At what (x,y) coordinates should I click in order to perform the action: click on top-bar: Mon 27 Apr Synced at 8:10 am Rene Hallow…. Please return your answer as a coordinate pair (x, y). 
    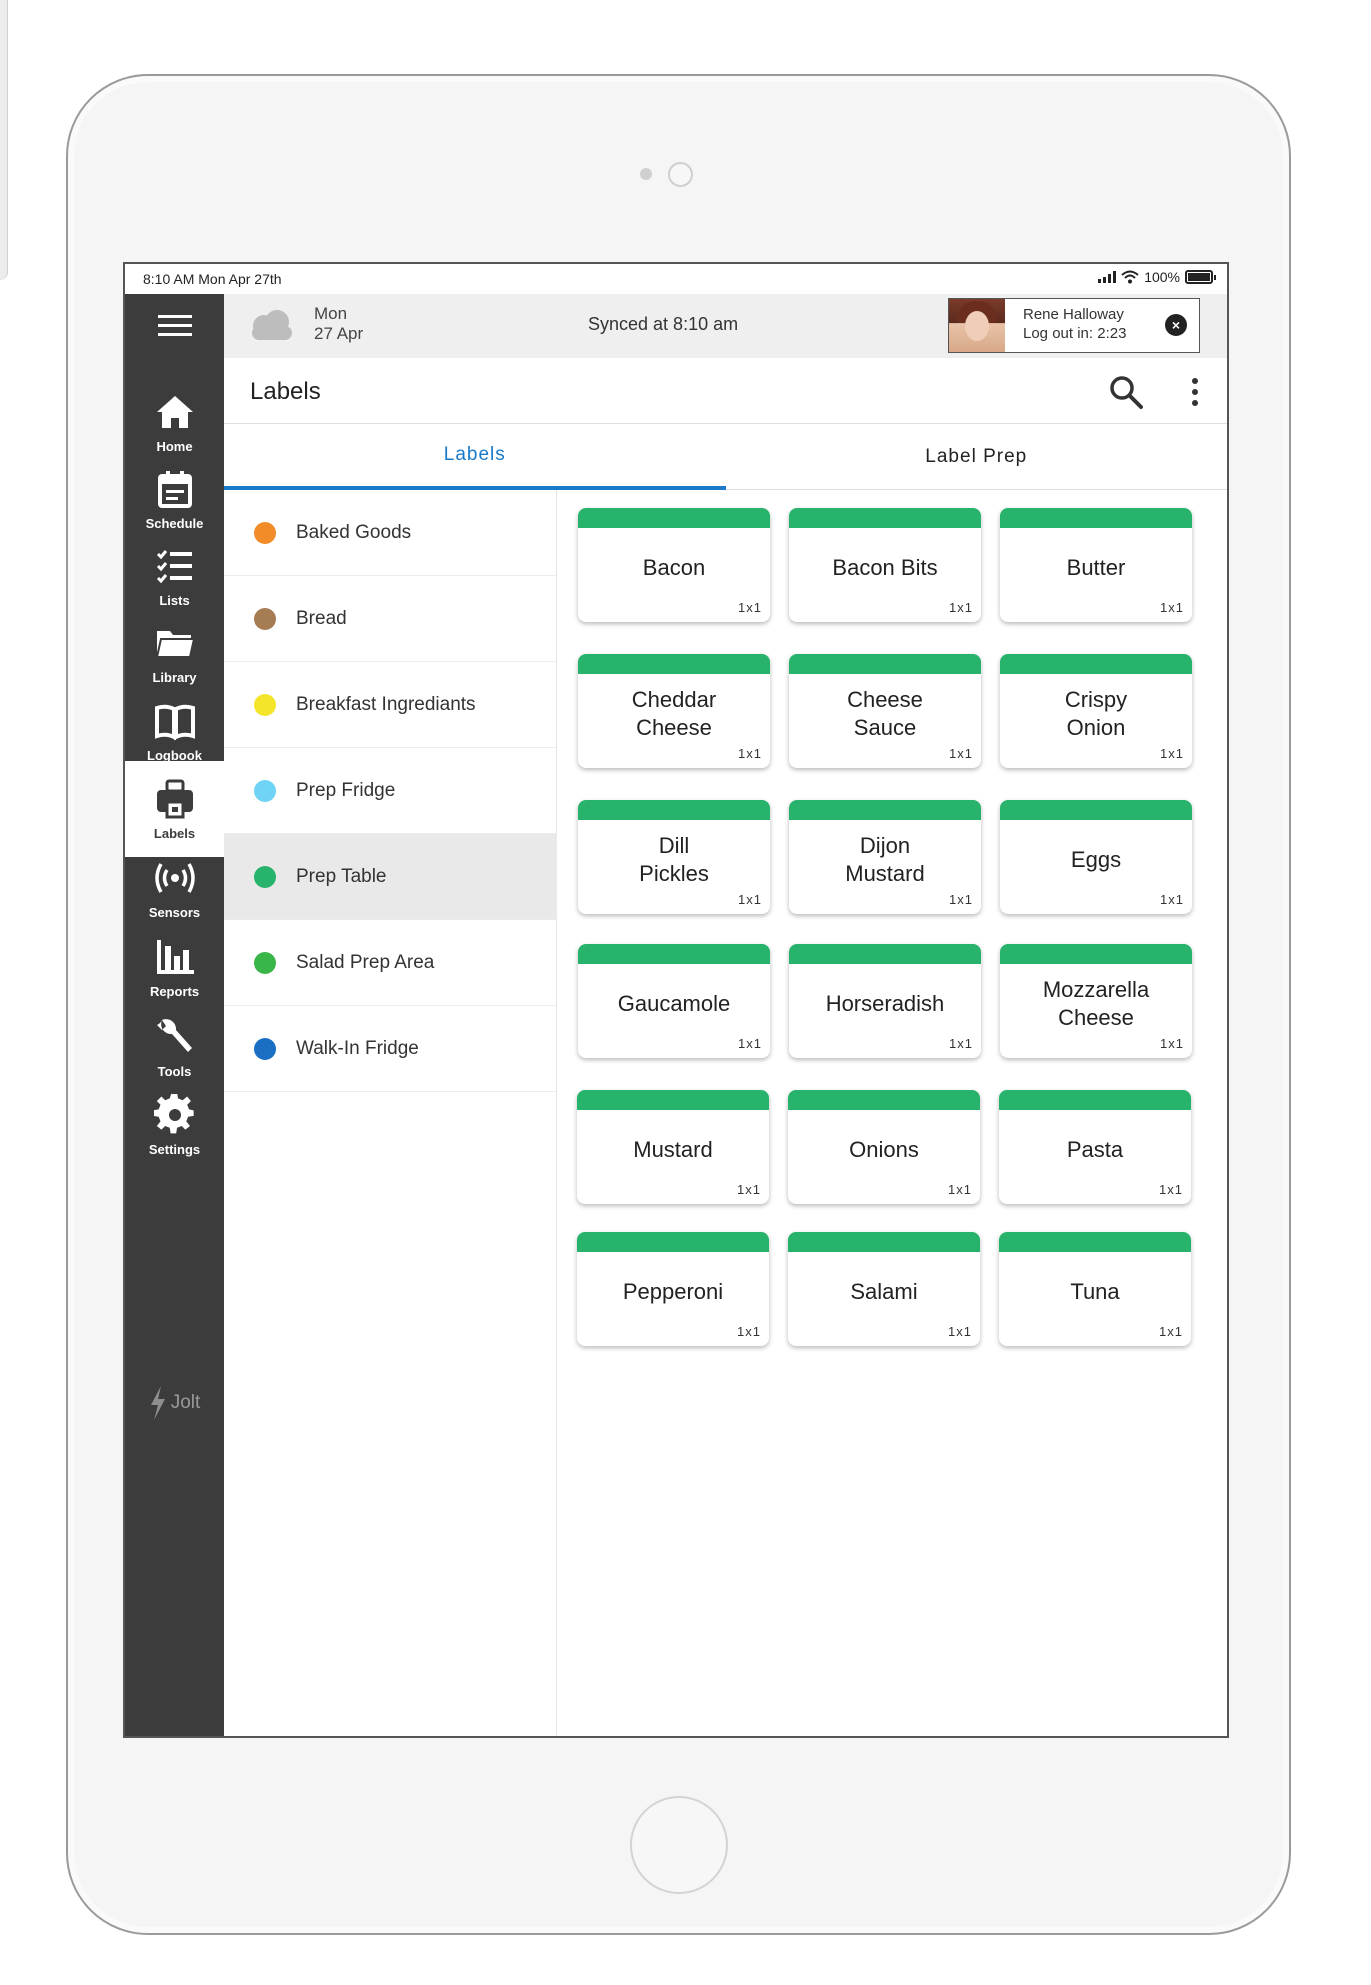
    Looking at the image, I should click on (725, 326).